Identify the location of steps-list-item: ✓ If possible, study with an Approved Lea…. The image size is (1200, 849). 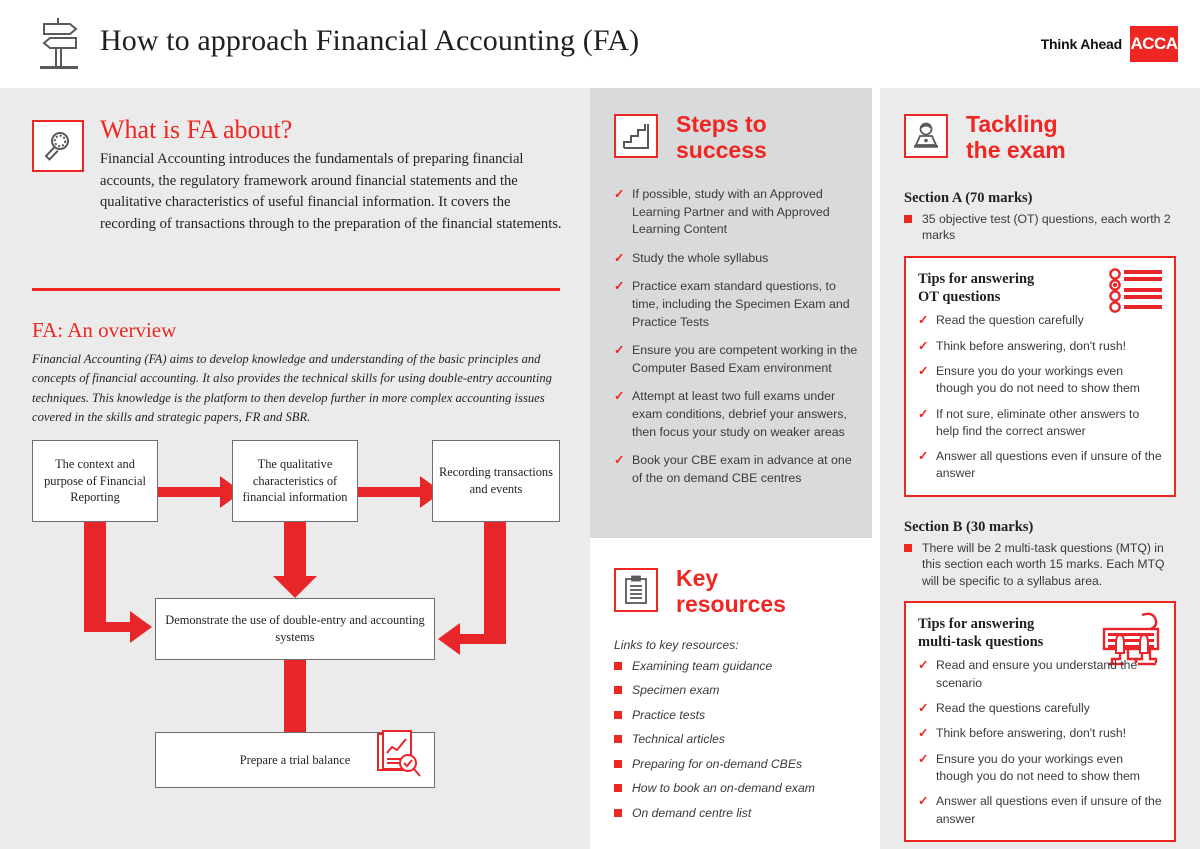
(739, 212).